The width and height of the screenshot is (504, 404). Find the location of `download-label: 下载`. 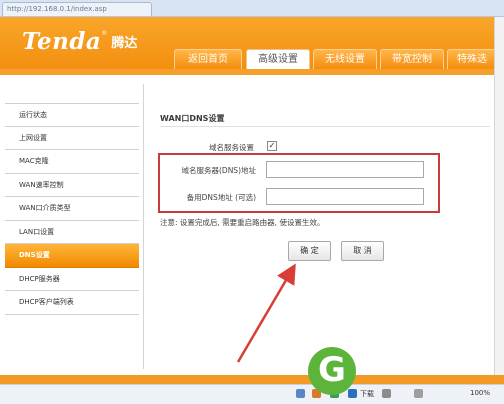

download-label: 下载 is located at coordinates (367, 394).